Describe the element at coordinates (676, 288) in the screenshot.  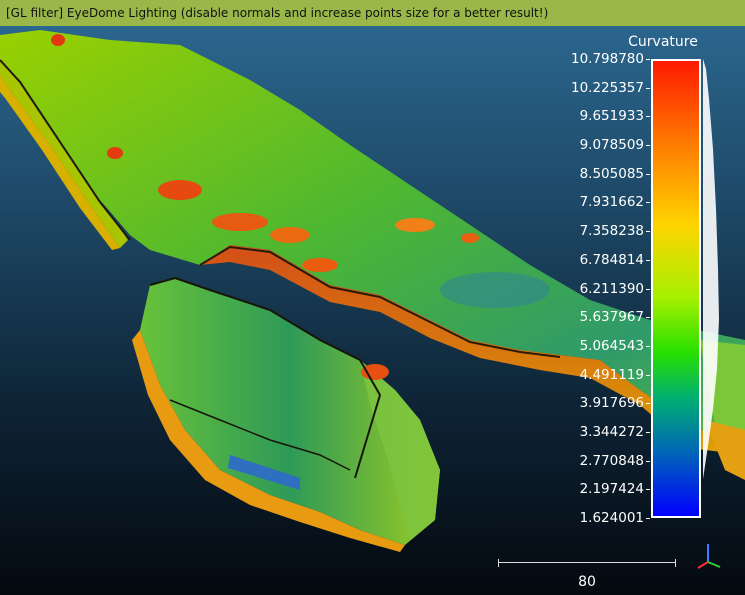
I see `curvature-colorbar` at that location.